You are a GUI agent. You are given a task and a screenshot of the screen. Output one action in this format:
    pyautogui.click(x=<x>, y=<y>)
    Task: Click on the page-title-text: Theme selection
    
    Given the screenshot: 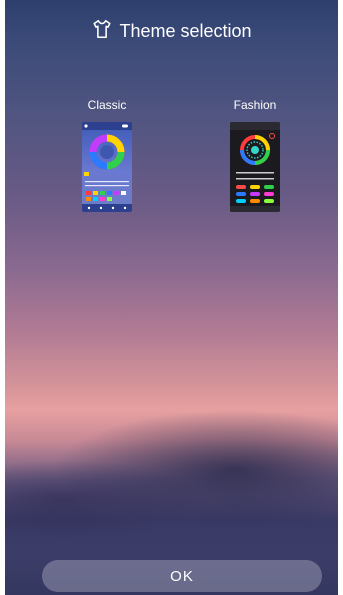 What is the action you would take?
    pyautogui.click(x=185, y=31)
    